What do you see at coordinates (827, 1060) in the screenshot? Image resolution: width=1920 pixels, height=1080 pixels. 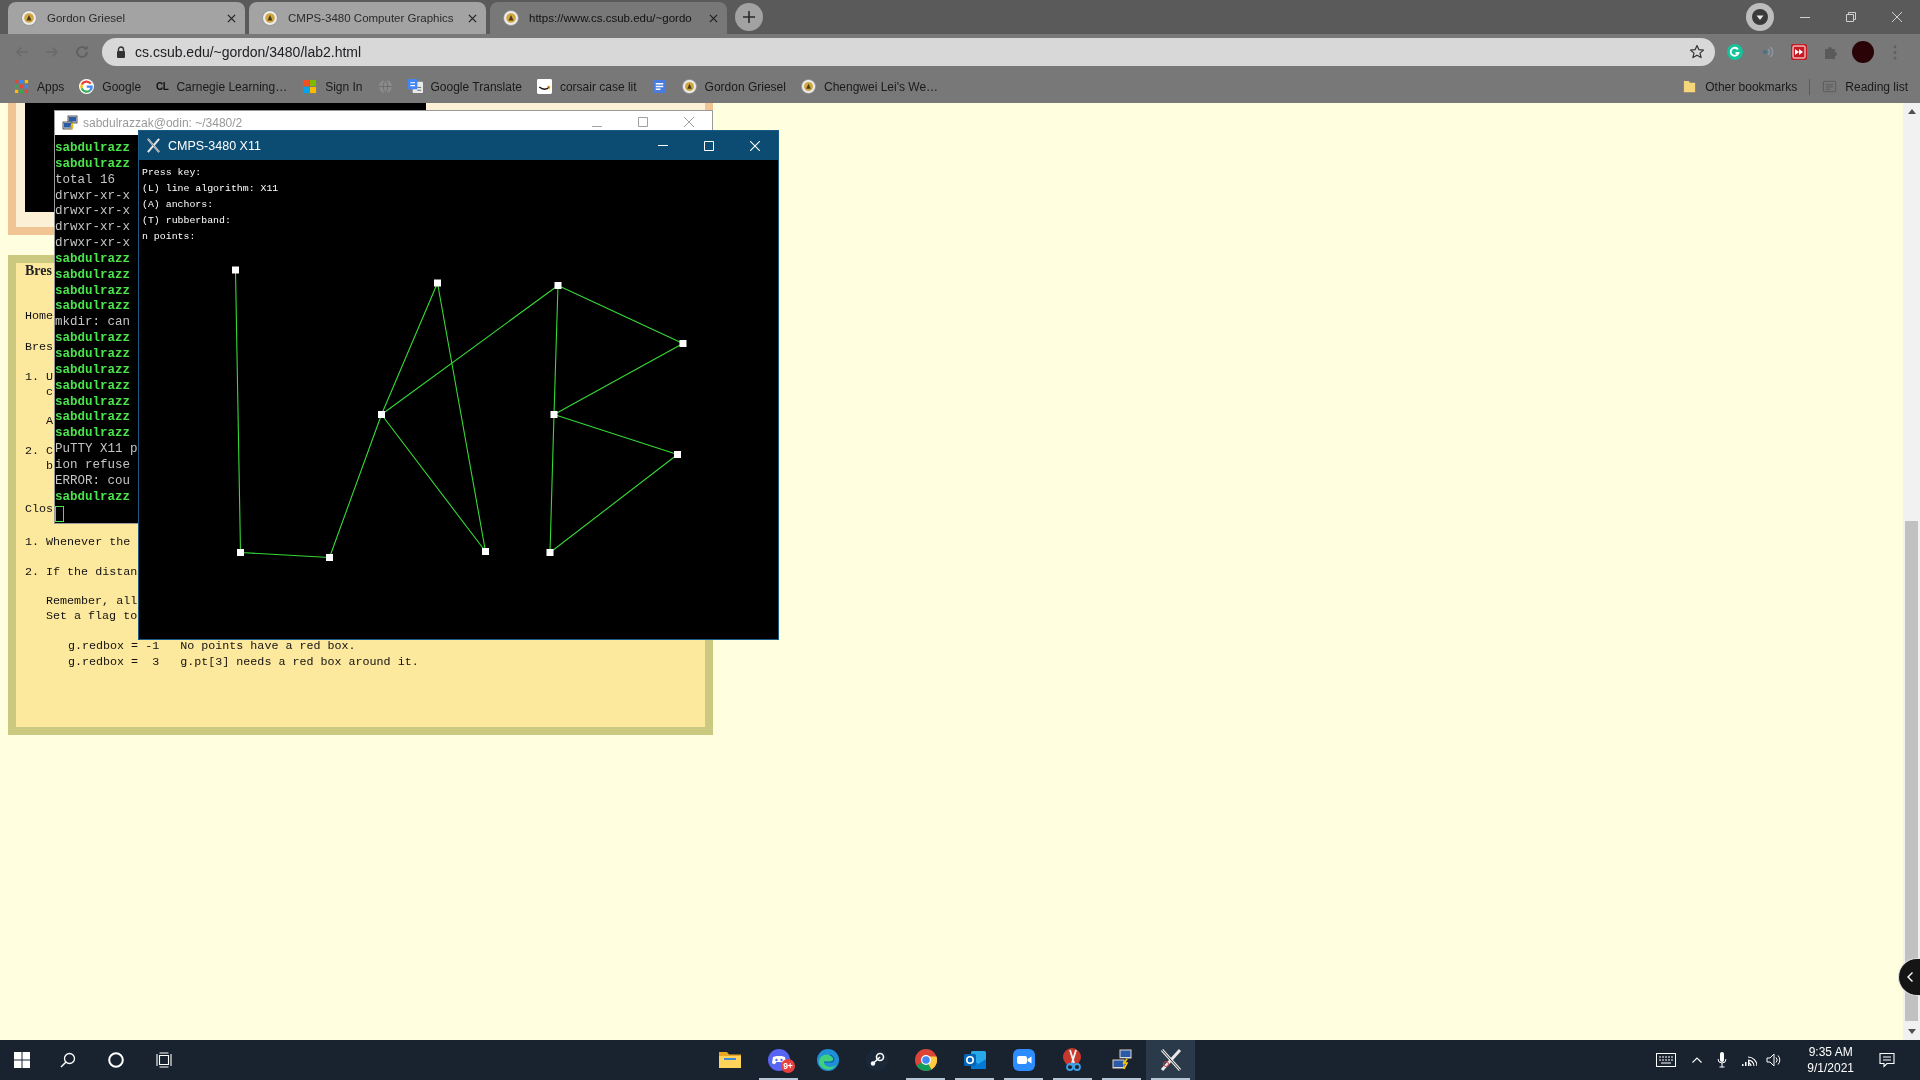 I see `swirl-icon` at bounding box center [827, 1060].